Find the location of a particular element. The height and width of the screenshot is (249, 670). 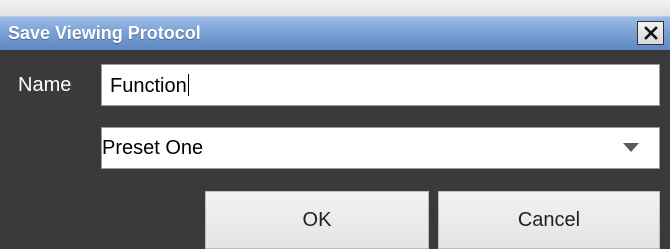

name-input: Function is located at coordinates (380, 85).